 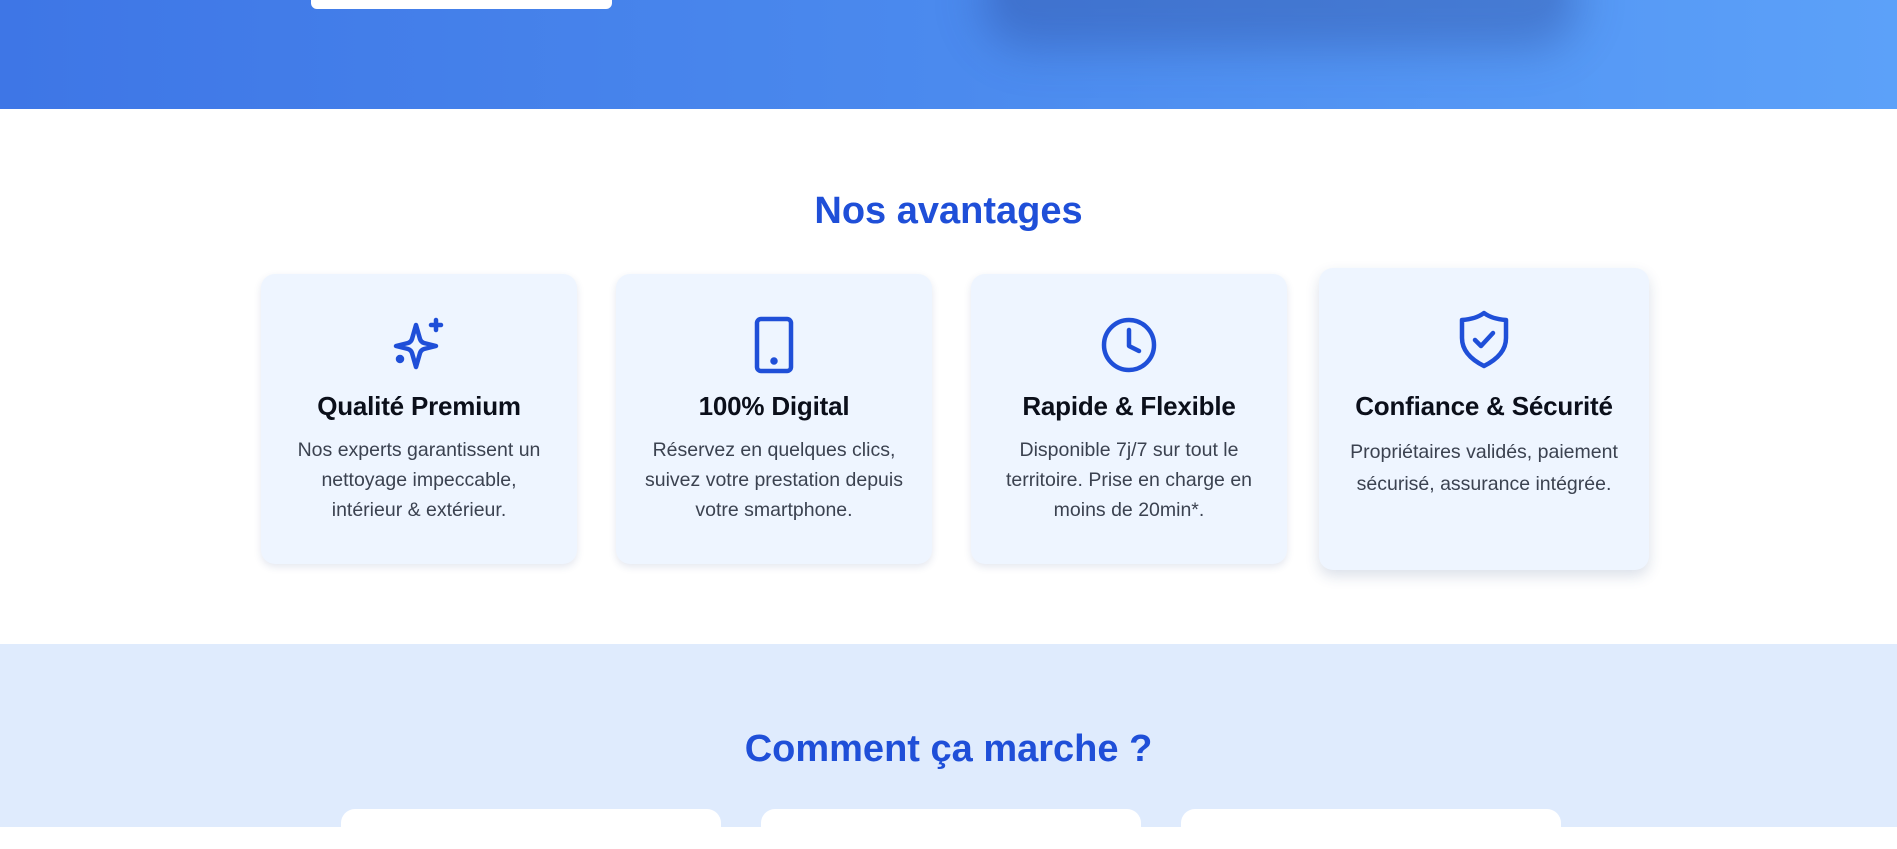 I want to click on sparkles-icon, so click(x=419, y=345).